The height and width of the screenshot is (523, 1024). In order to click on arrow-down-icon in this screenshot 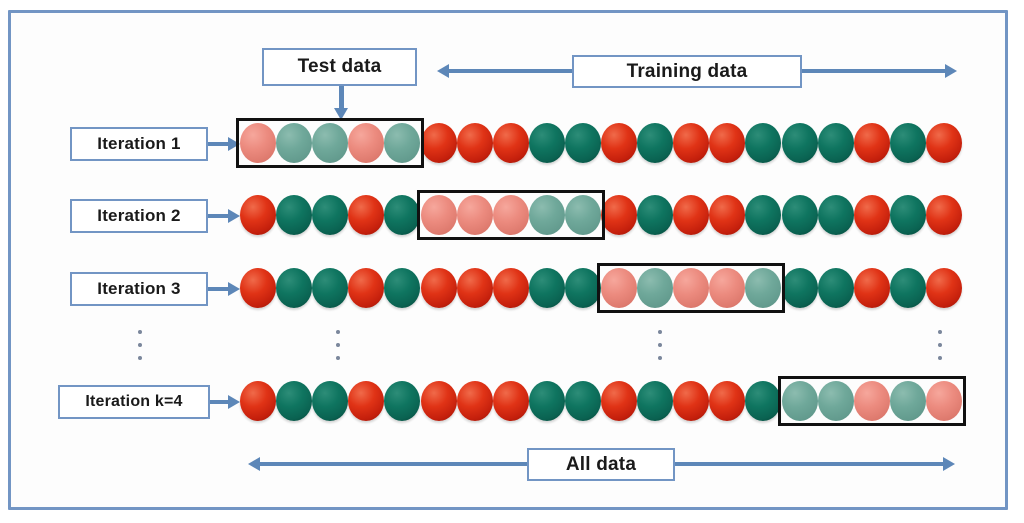, I will do `click(341, 103)`.